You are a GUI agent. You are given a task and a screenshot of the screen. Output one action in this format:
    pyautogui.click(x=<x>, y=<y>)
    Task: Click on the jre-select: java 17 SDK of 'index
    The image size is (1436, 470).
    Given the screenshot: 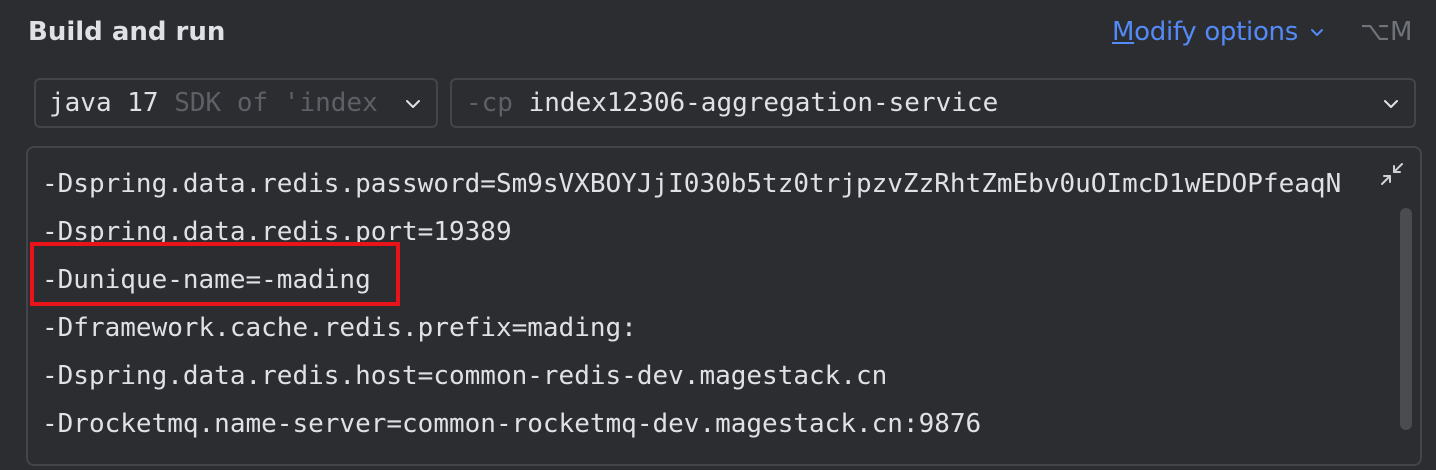 What is the action you would take?
    pyautogui.click(x=236, y=103)
    